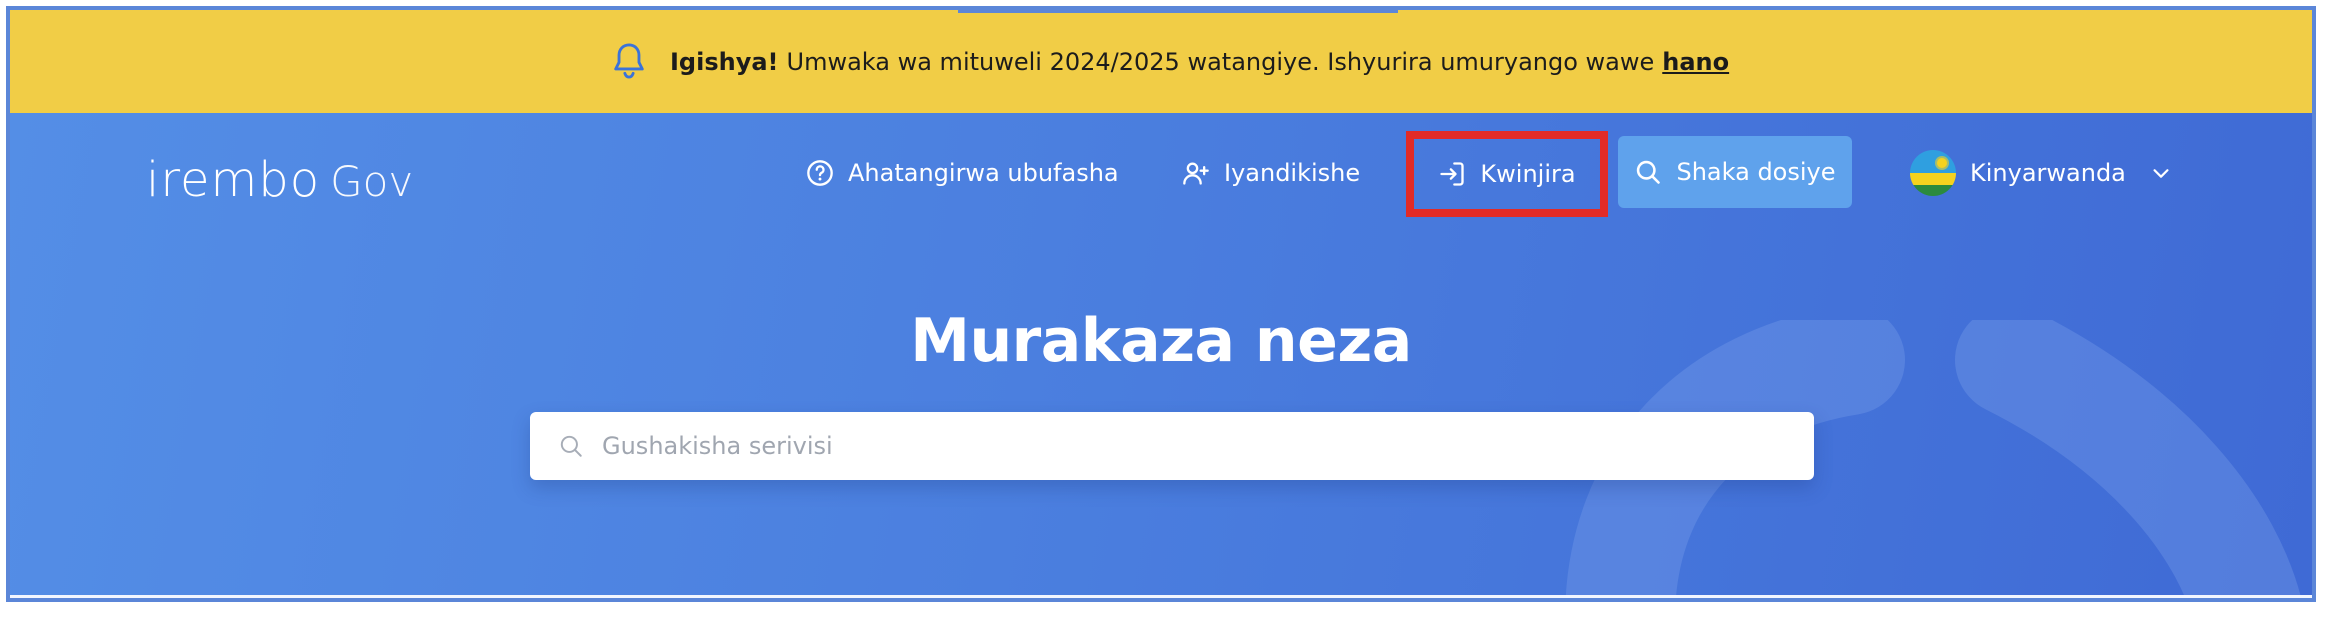 The image size is (2326, 618). I want to click on service-search-box, so click(1172, 446).